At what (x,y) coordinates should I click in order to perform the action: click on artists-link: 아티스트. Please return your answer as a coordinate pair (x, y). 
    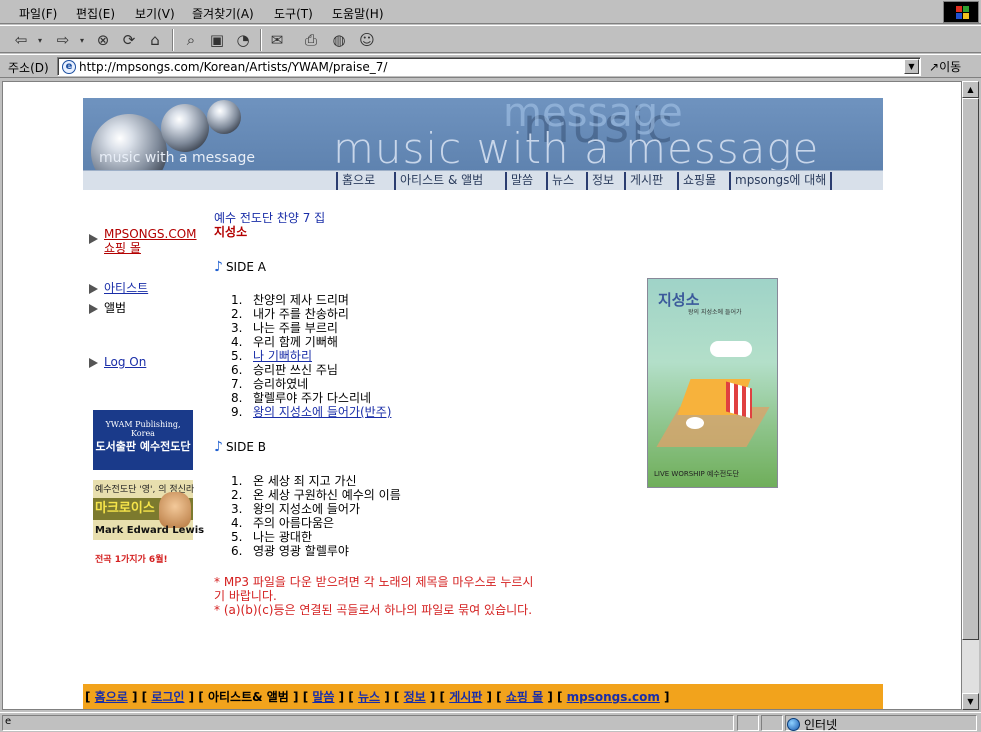
    Looking at the image, I should click on (126, 288).